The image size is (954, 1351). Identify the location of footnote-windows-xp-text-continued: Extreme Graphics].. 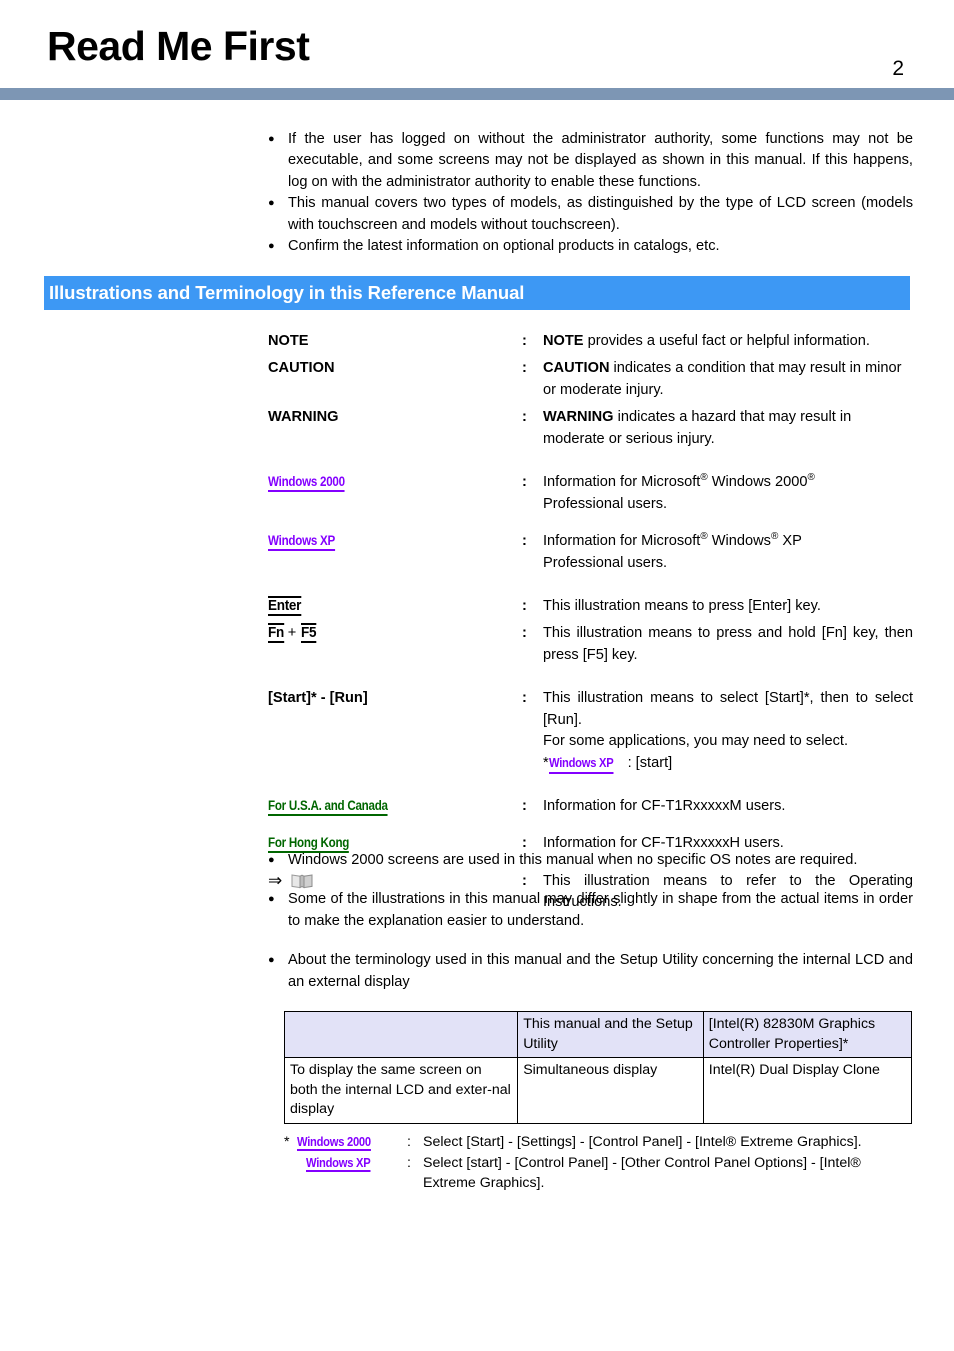
(484, 1183).